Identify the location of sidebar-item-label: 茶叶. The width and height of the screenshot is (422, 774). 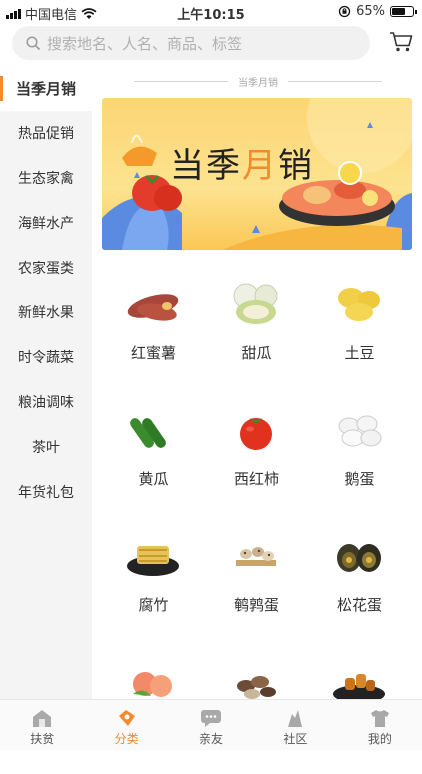
(46, 447).